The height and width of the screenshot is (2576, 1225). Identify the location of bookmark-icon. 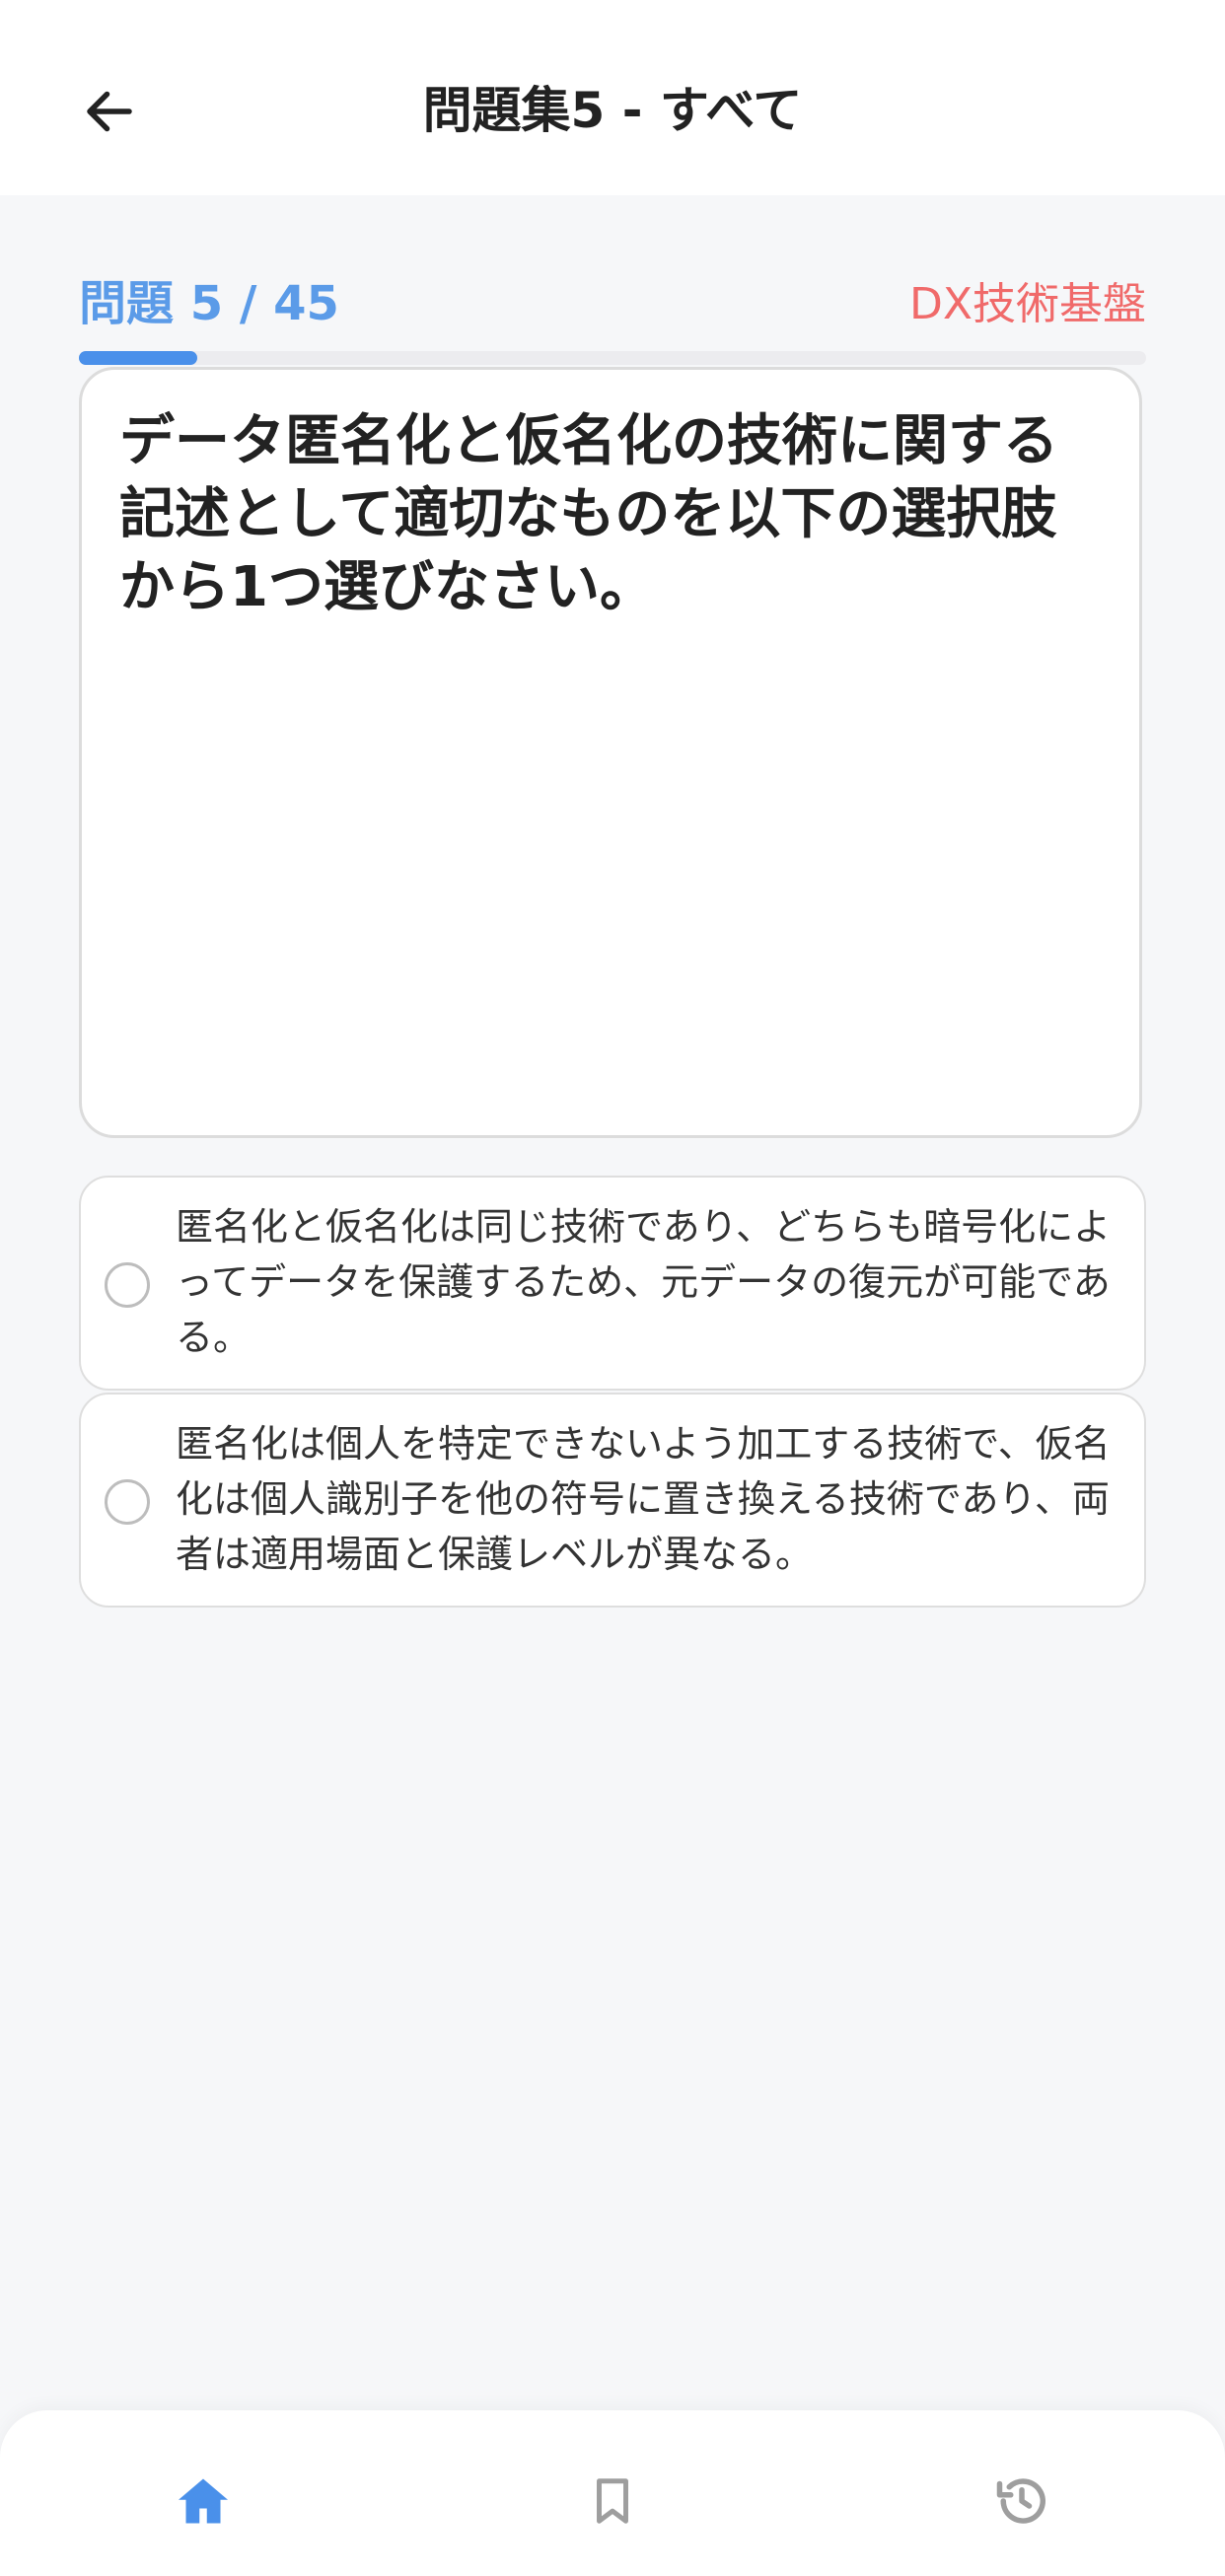
(612, 2501).